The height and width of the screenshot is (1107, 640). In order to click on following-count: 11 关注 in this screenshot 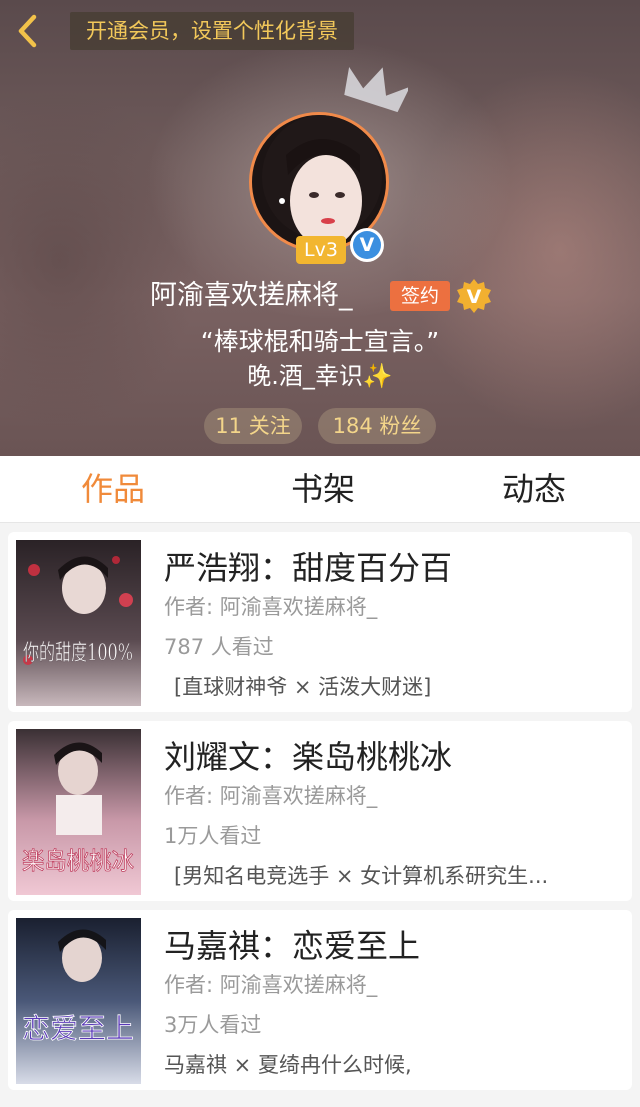, I will do `click(253, 426)`.